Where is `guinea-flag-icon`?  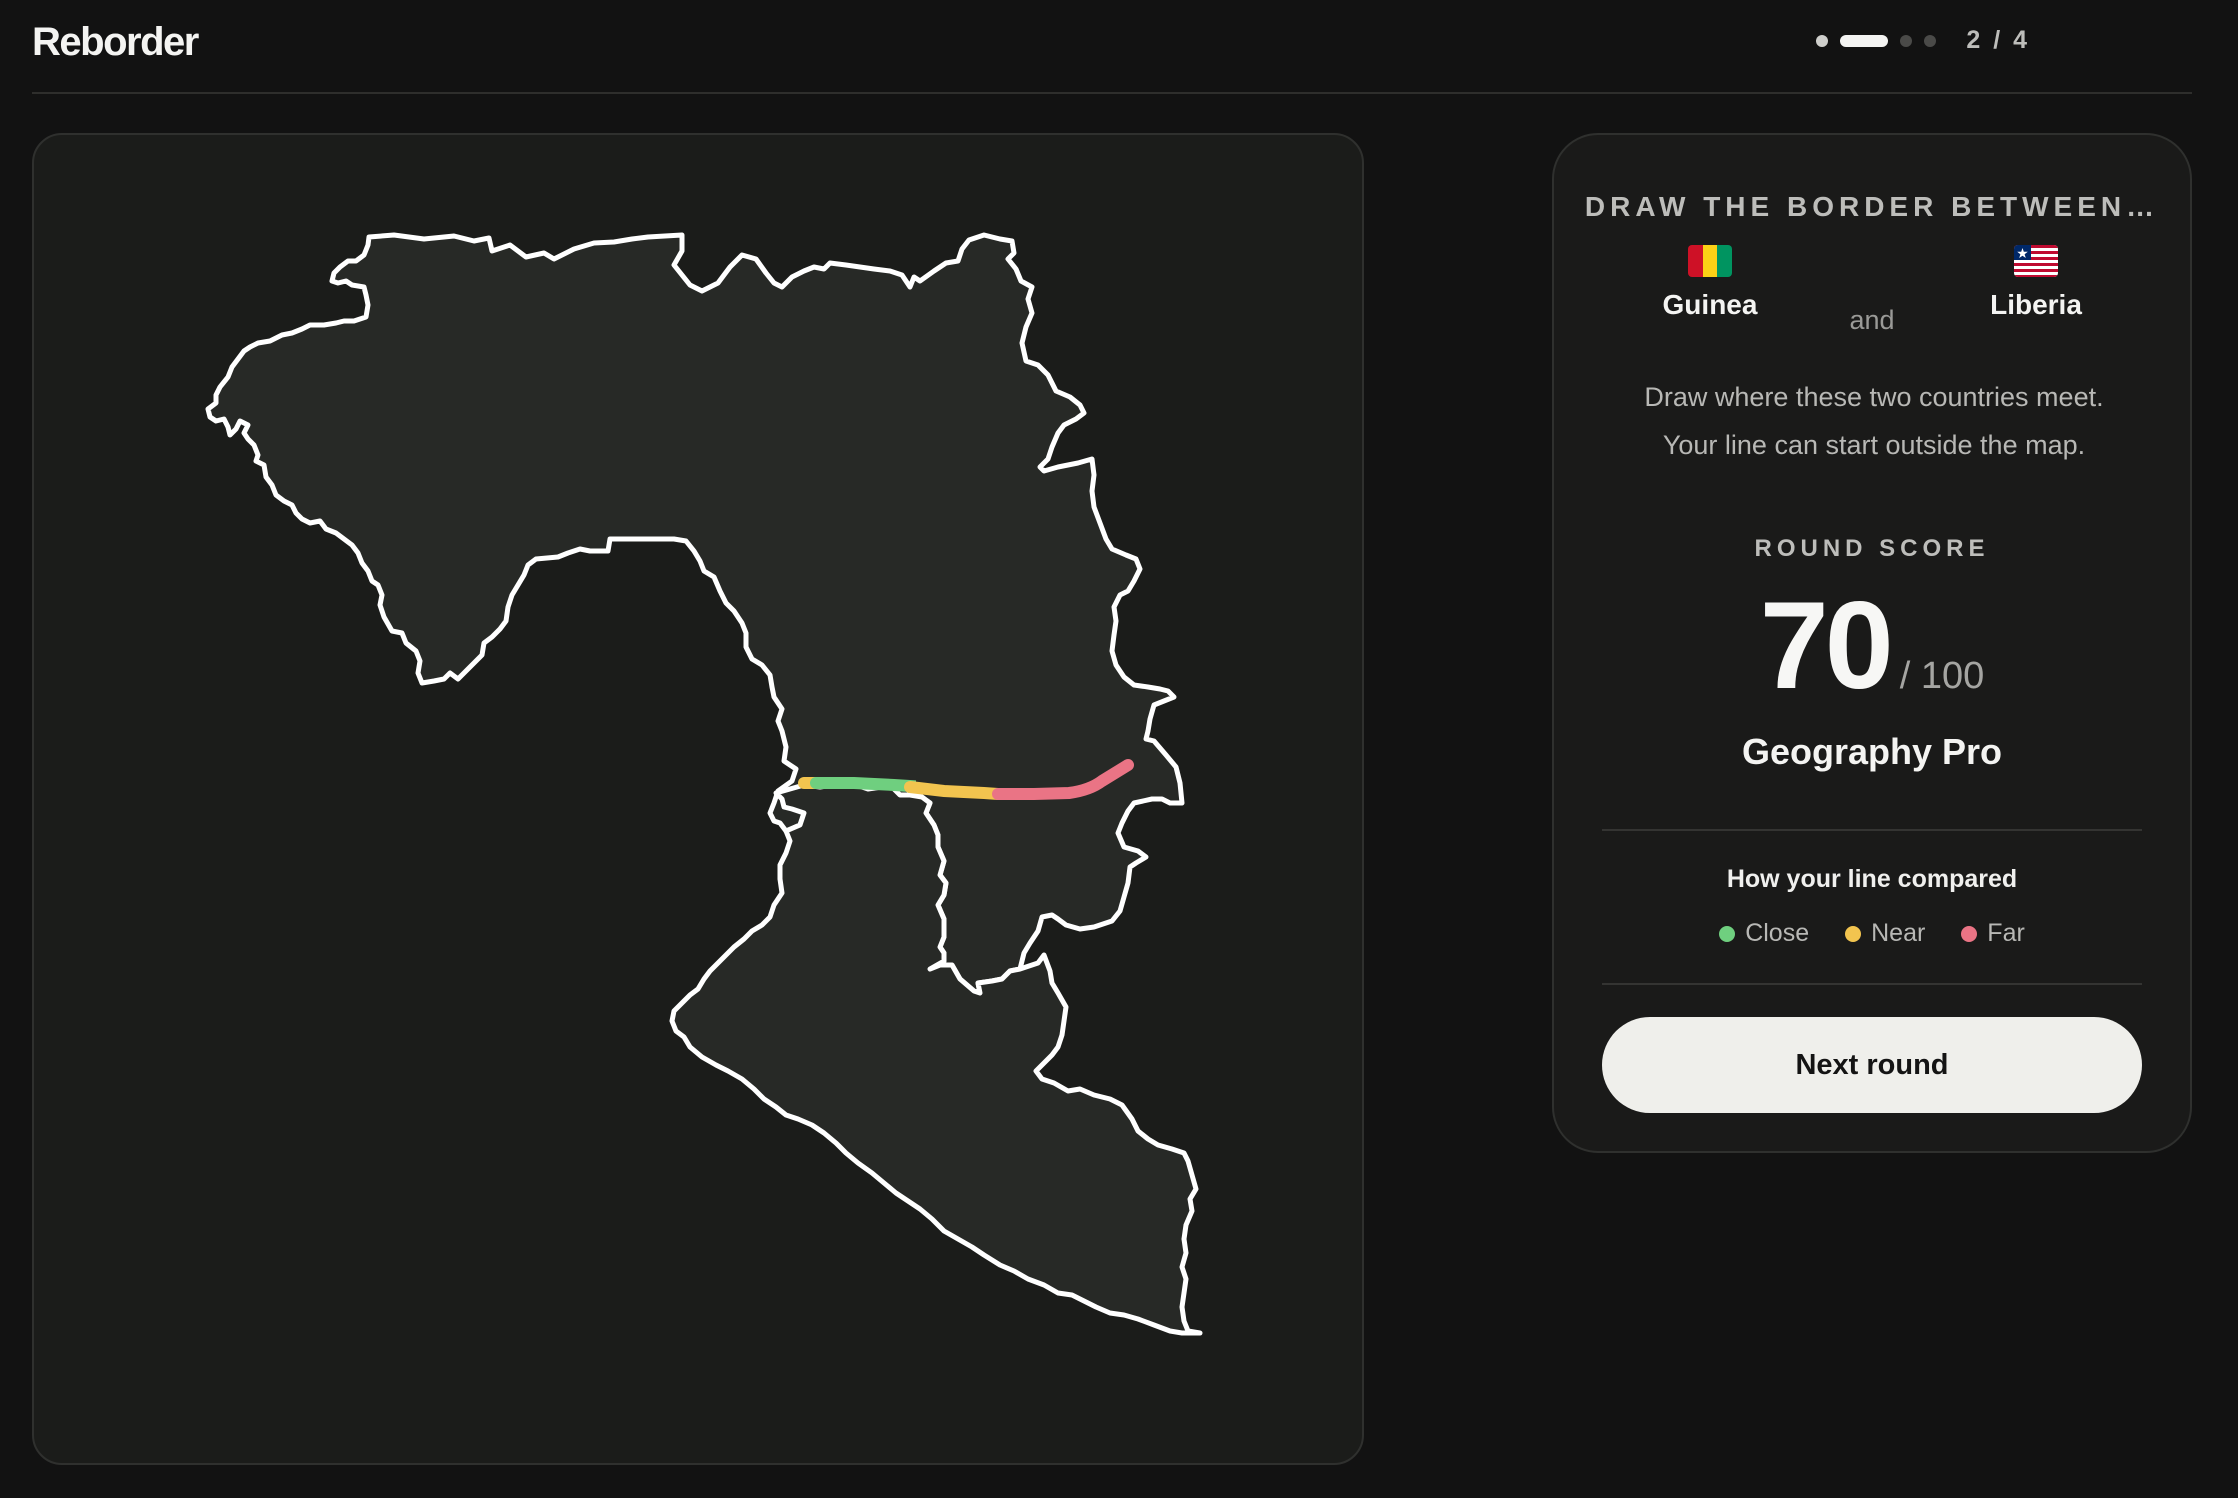 guinea-flag-icon is located at coordinates (1710, 261).